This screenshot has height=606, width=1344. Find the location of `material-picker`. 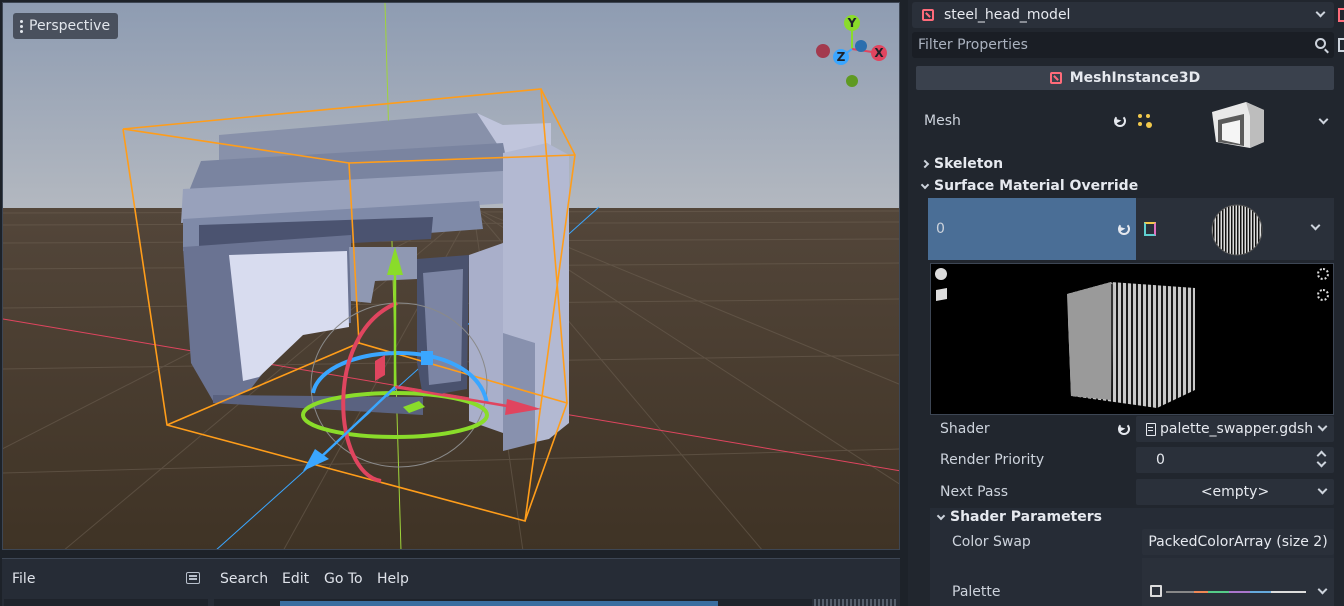

material-picker is located at coordinates (1235, 229).